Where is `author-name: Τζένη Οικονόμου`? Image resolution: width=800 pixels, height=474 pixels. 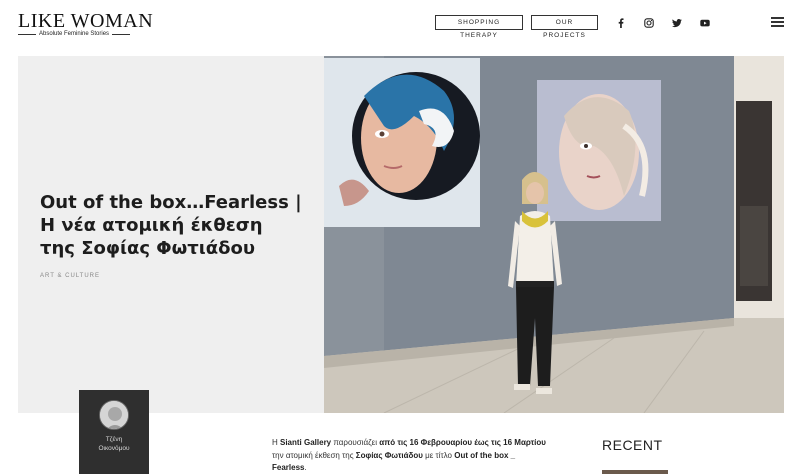
author-name: Τζένη Οικονόμου is located at coordinates (114, 444).